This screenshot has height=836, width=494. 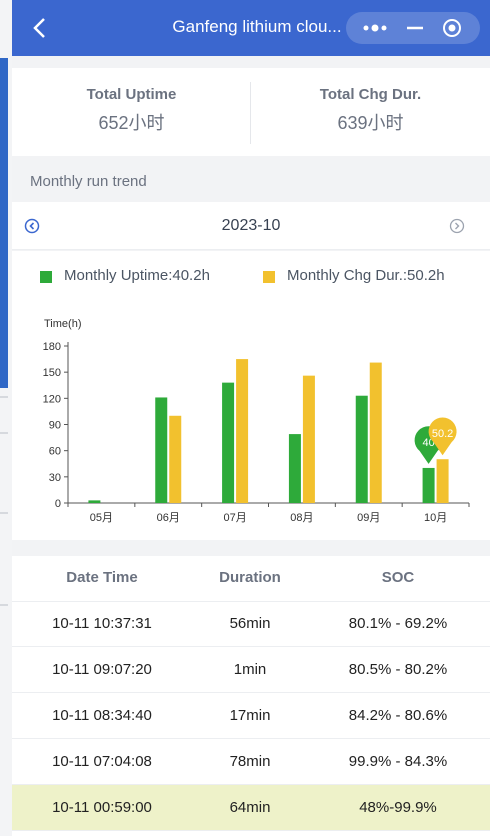 What do you see at coordinates (102, 577) in the screenshot?
I see `header-date-time: Date Time` at bounding box center [102, 577].